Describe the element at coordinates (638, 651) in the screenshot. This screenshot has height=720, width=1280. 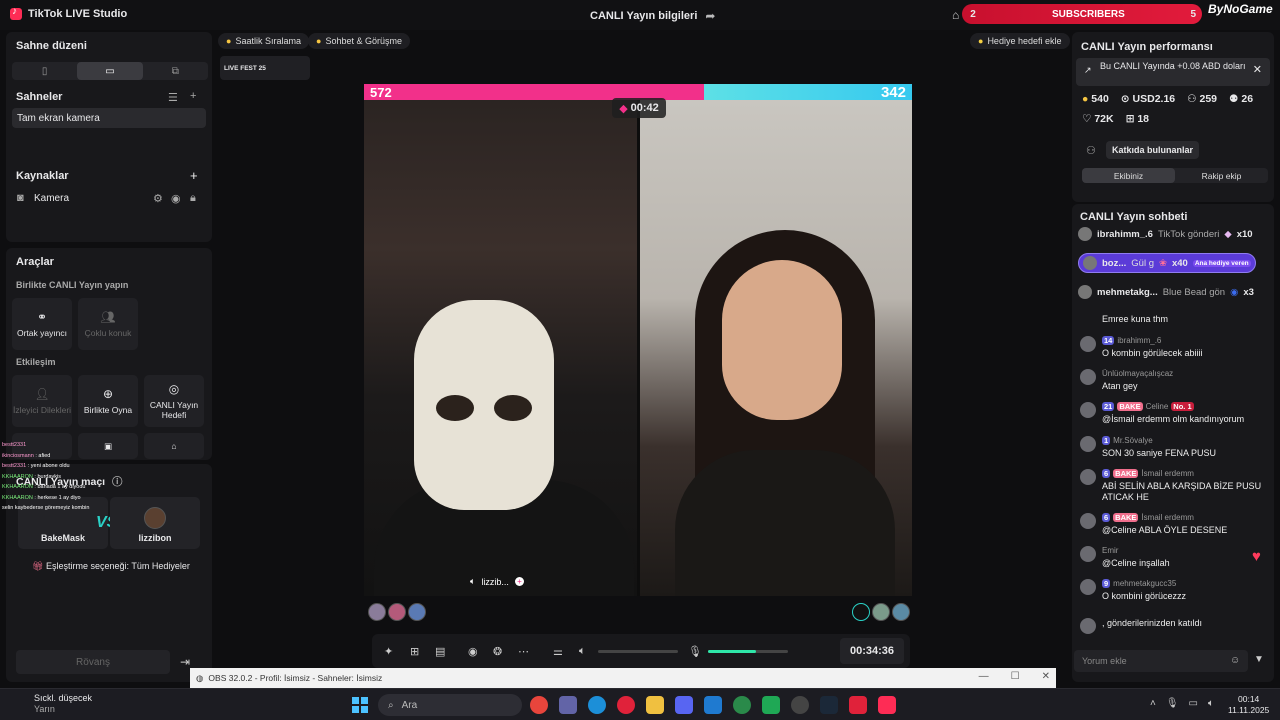
I see `volume-slider` at that location.